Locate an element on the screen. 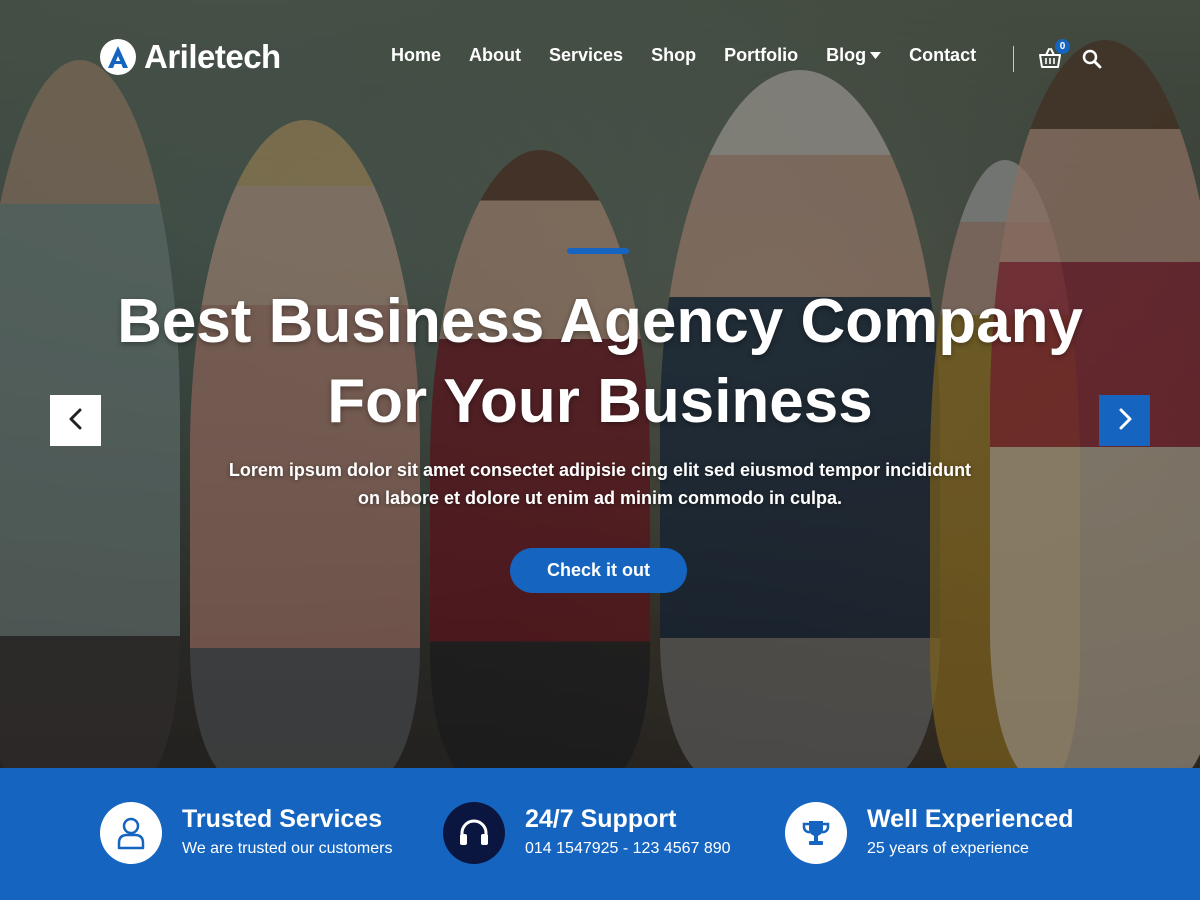  menu-item-label: About is located at coordinates (495, 55).